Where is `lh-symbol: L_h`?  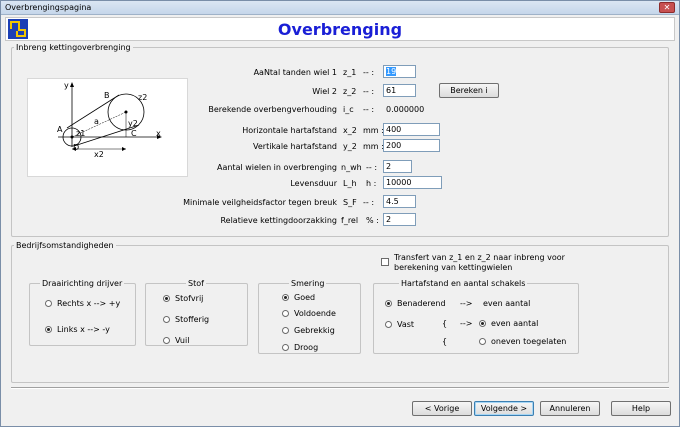 lh-symbol: L_h is located at coordinates (350, 183).